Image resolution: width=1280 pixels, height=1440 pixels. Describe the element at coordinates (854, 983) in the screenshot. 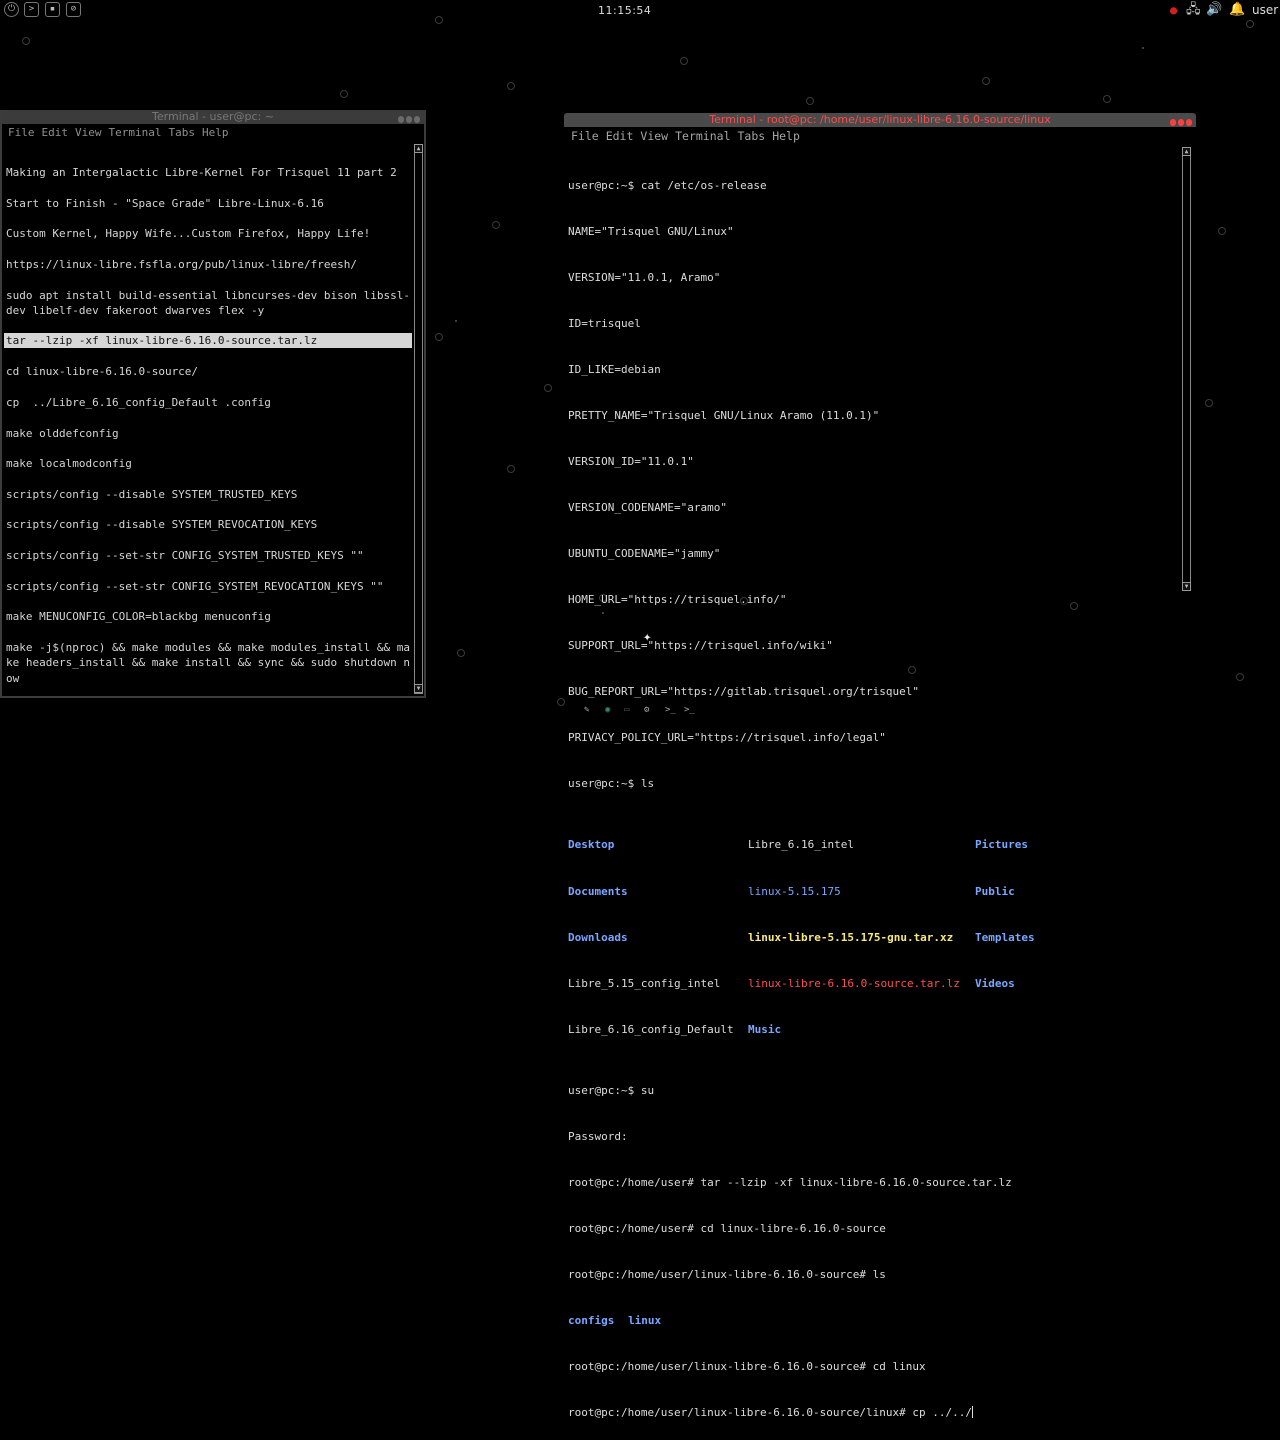

I see `ls-entry-archive: linux-libre-6.16.0-source.tar.lz` at that location.